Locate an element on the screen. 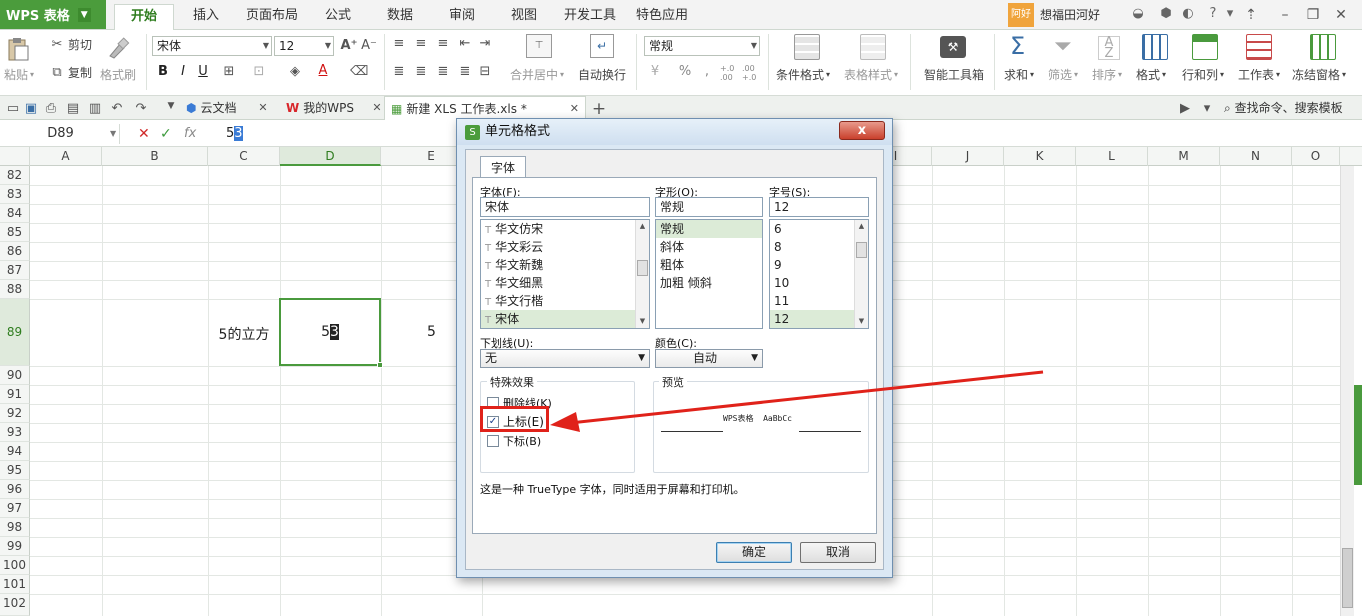 The width and height of the screenshot is (1362, 616). bold-icon: B is located at coordinates (163, 71).